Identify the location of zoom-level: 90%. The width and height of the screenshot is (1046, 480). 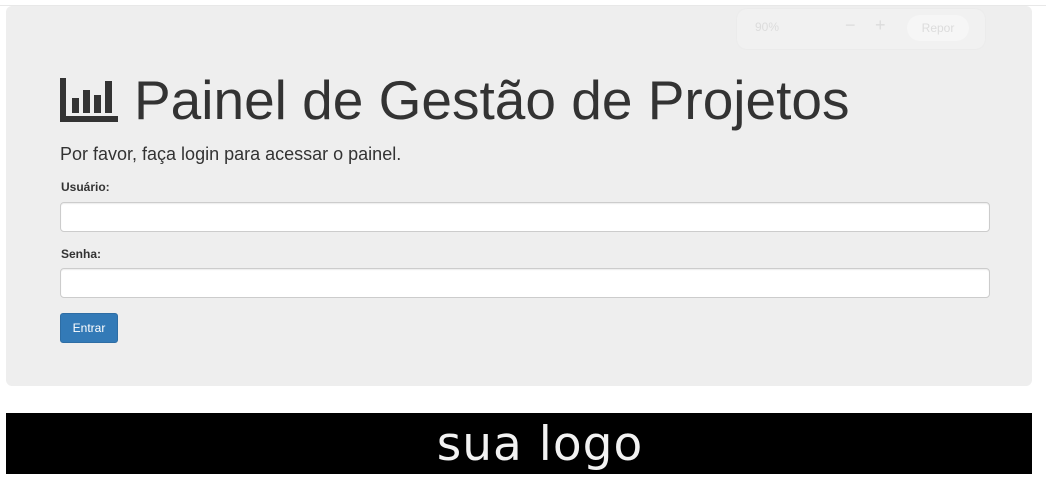
(767, 27).